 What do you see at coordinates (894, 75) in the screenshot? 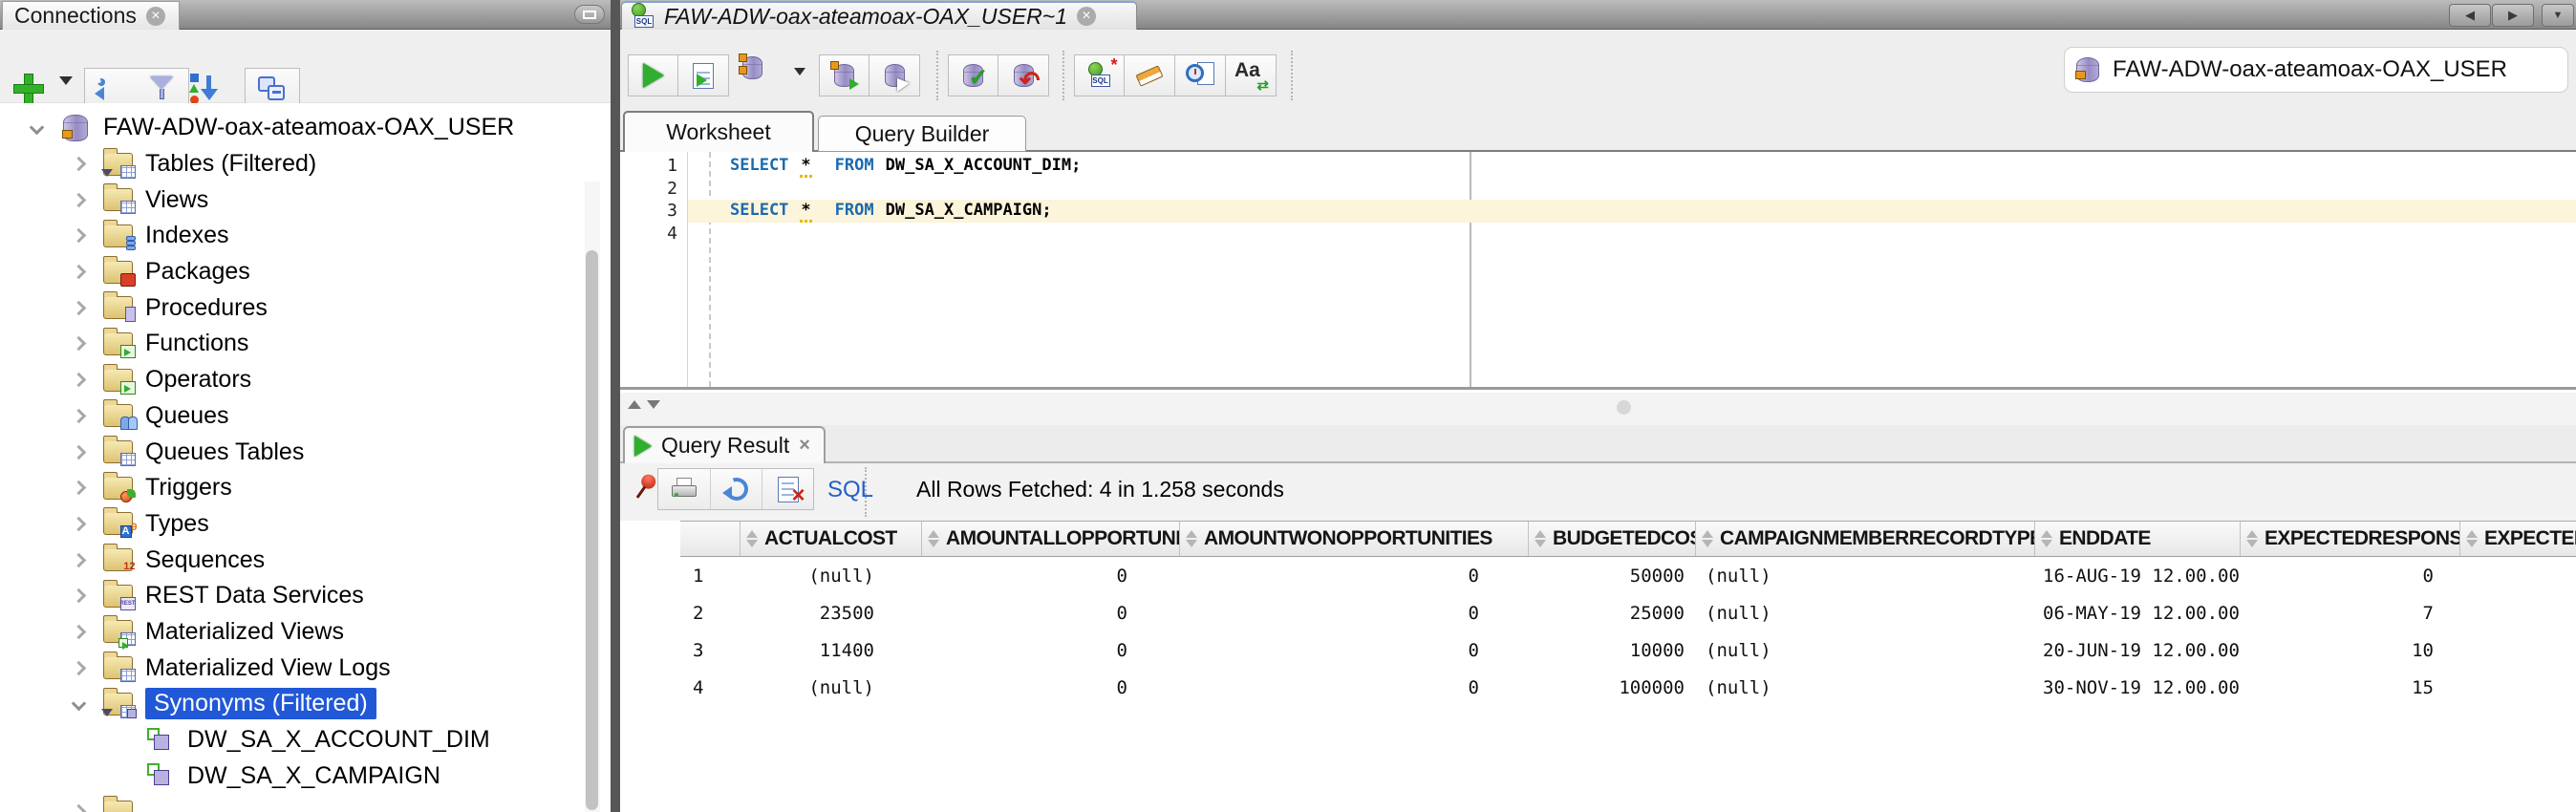
I see `sql-tuning-advisory-button` at bounding box center [894, 75].